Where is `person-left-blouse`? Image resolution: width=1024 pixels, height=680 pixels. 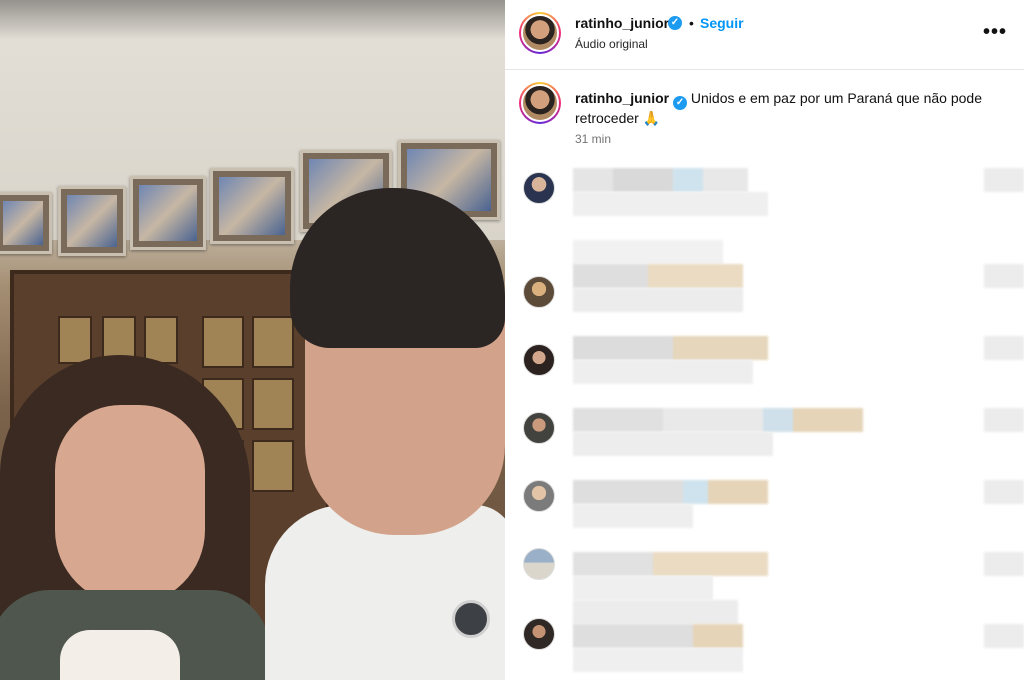
person-left-blouse is located at coordinates (120, 655).